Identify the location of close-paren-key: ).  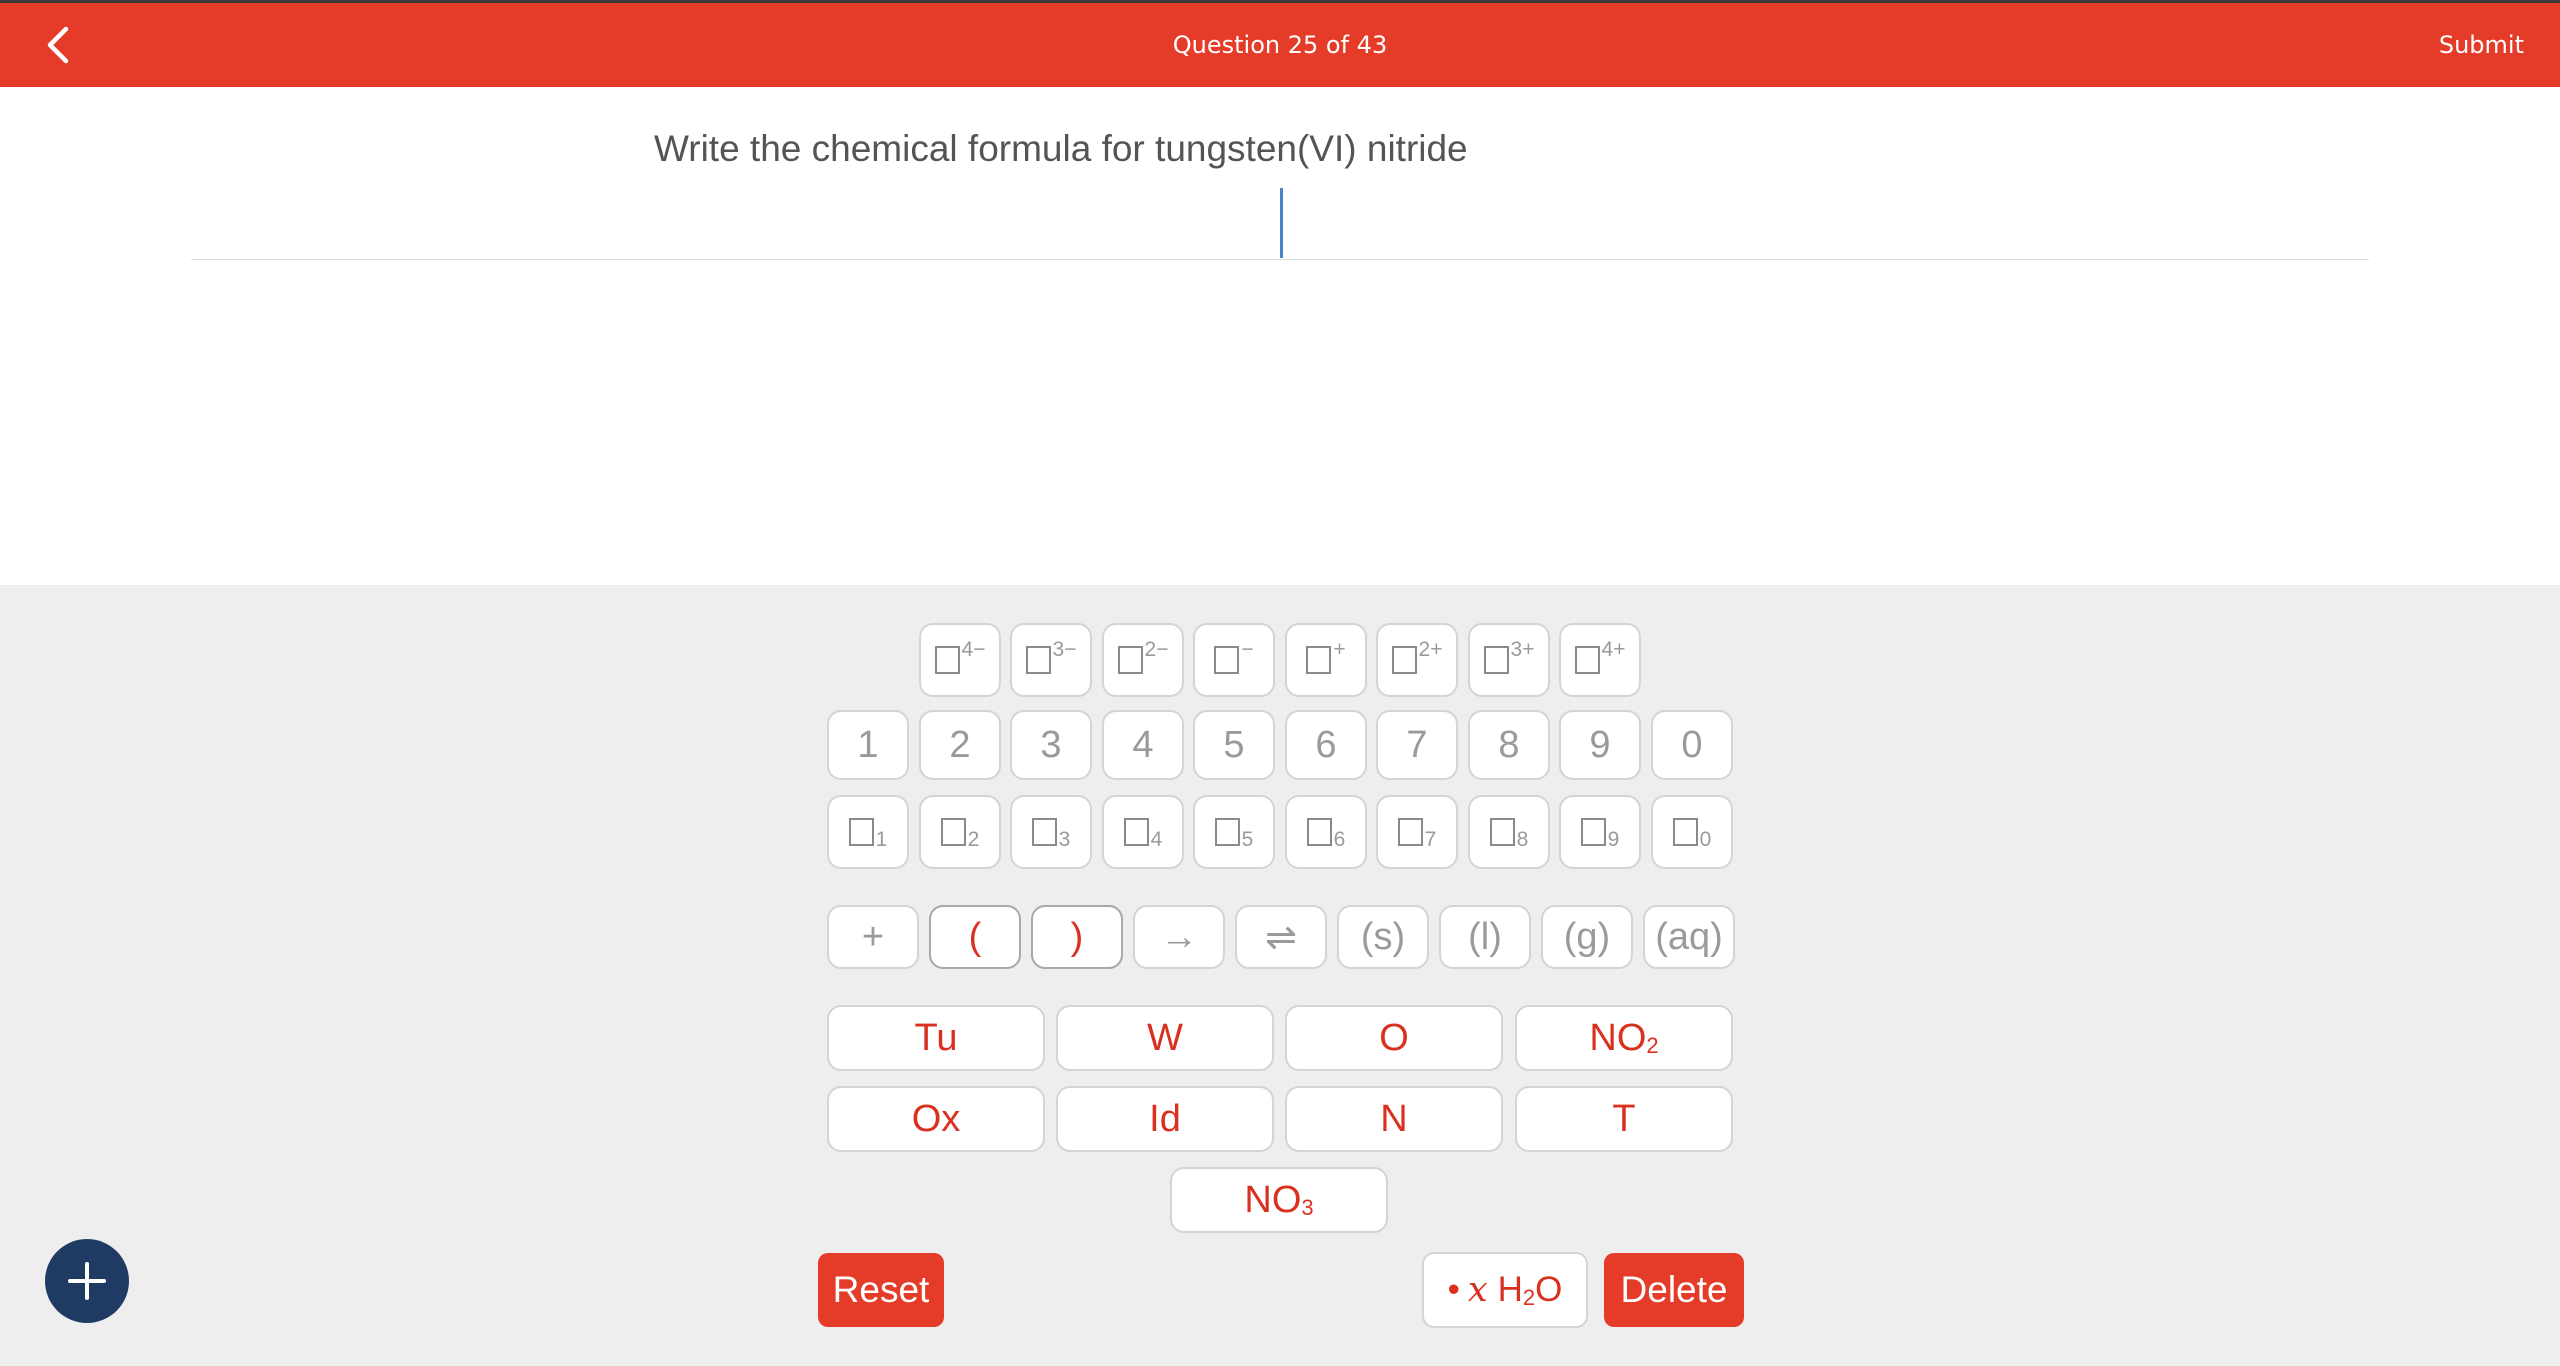
(1077, 937).